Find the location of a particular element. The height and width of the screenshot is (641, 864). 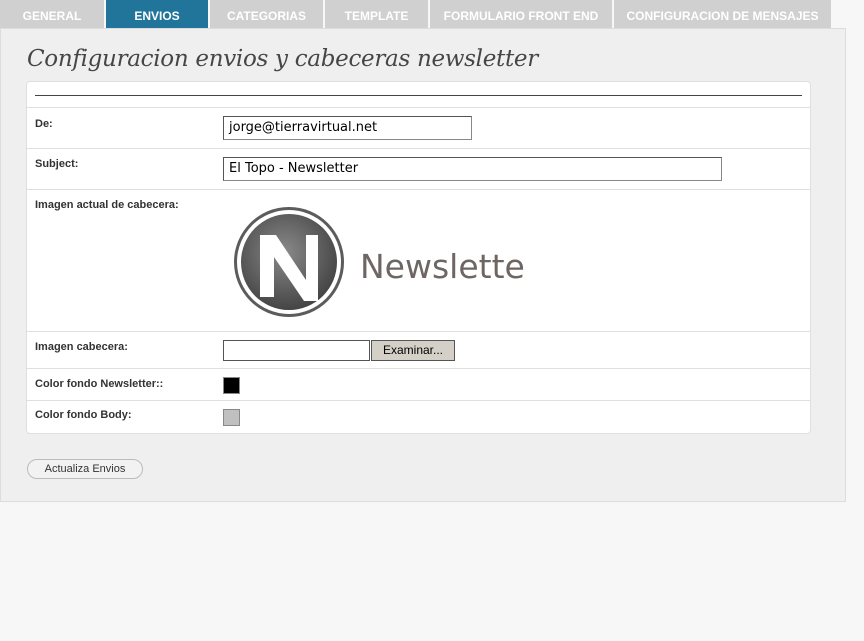

header-image-text: Newsletter is located at coordinates (443, 266).